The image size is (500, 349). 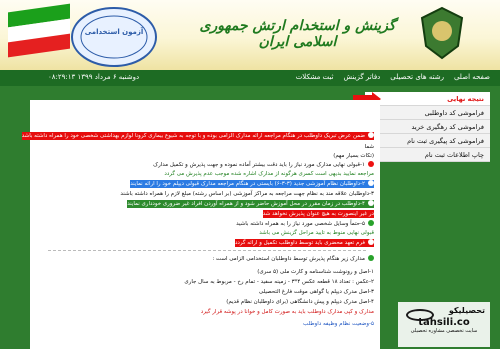 What do you see at coordinates (114, 37) in the screenshot?
I see `exam-logo-icon` at bounding box center [114, 37].